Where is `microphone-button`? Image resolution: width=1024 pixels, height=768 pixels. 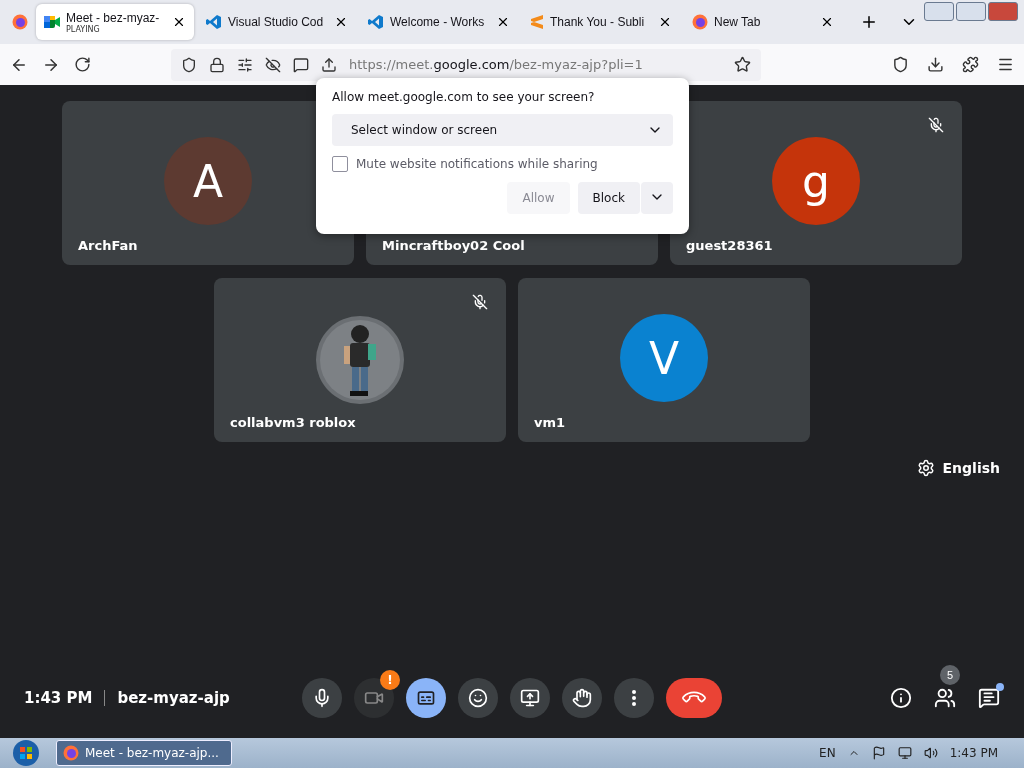 microphone-button is located at coordinates (322, 698).